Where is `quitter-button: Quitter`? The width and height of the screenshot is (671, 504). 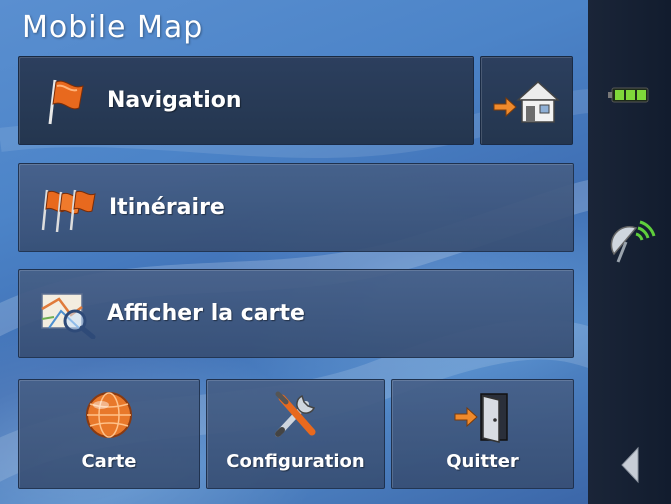
quitter-button: Quitter is located at coordinates (482, 434).